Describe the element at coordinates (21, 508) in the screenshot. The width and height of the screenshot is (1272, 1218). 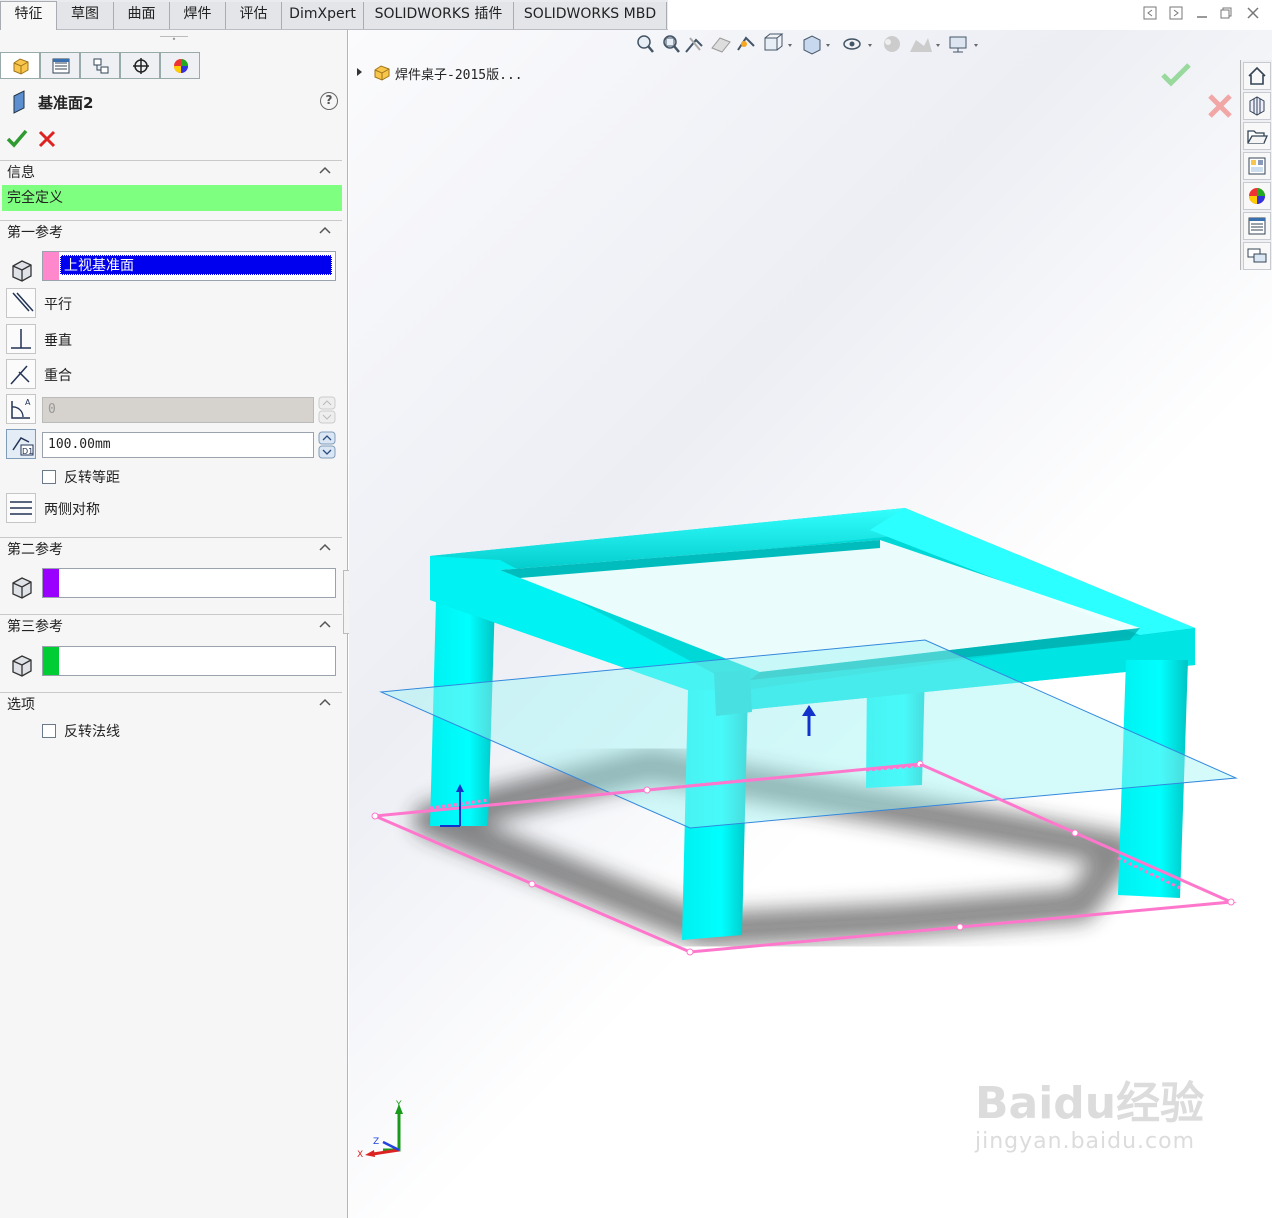
I see `mid-plane-button` at that location.